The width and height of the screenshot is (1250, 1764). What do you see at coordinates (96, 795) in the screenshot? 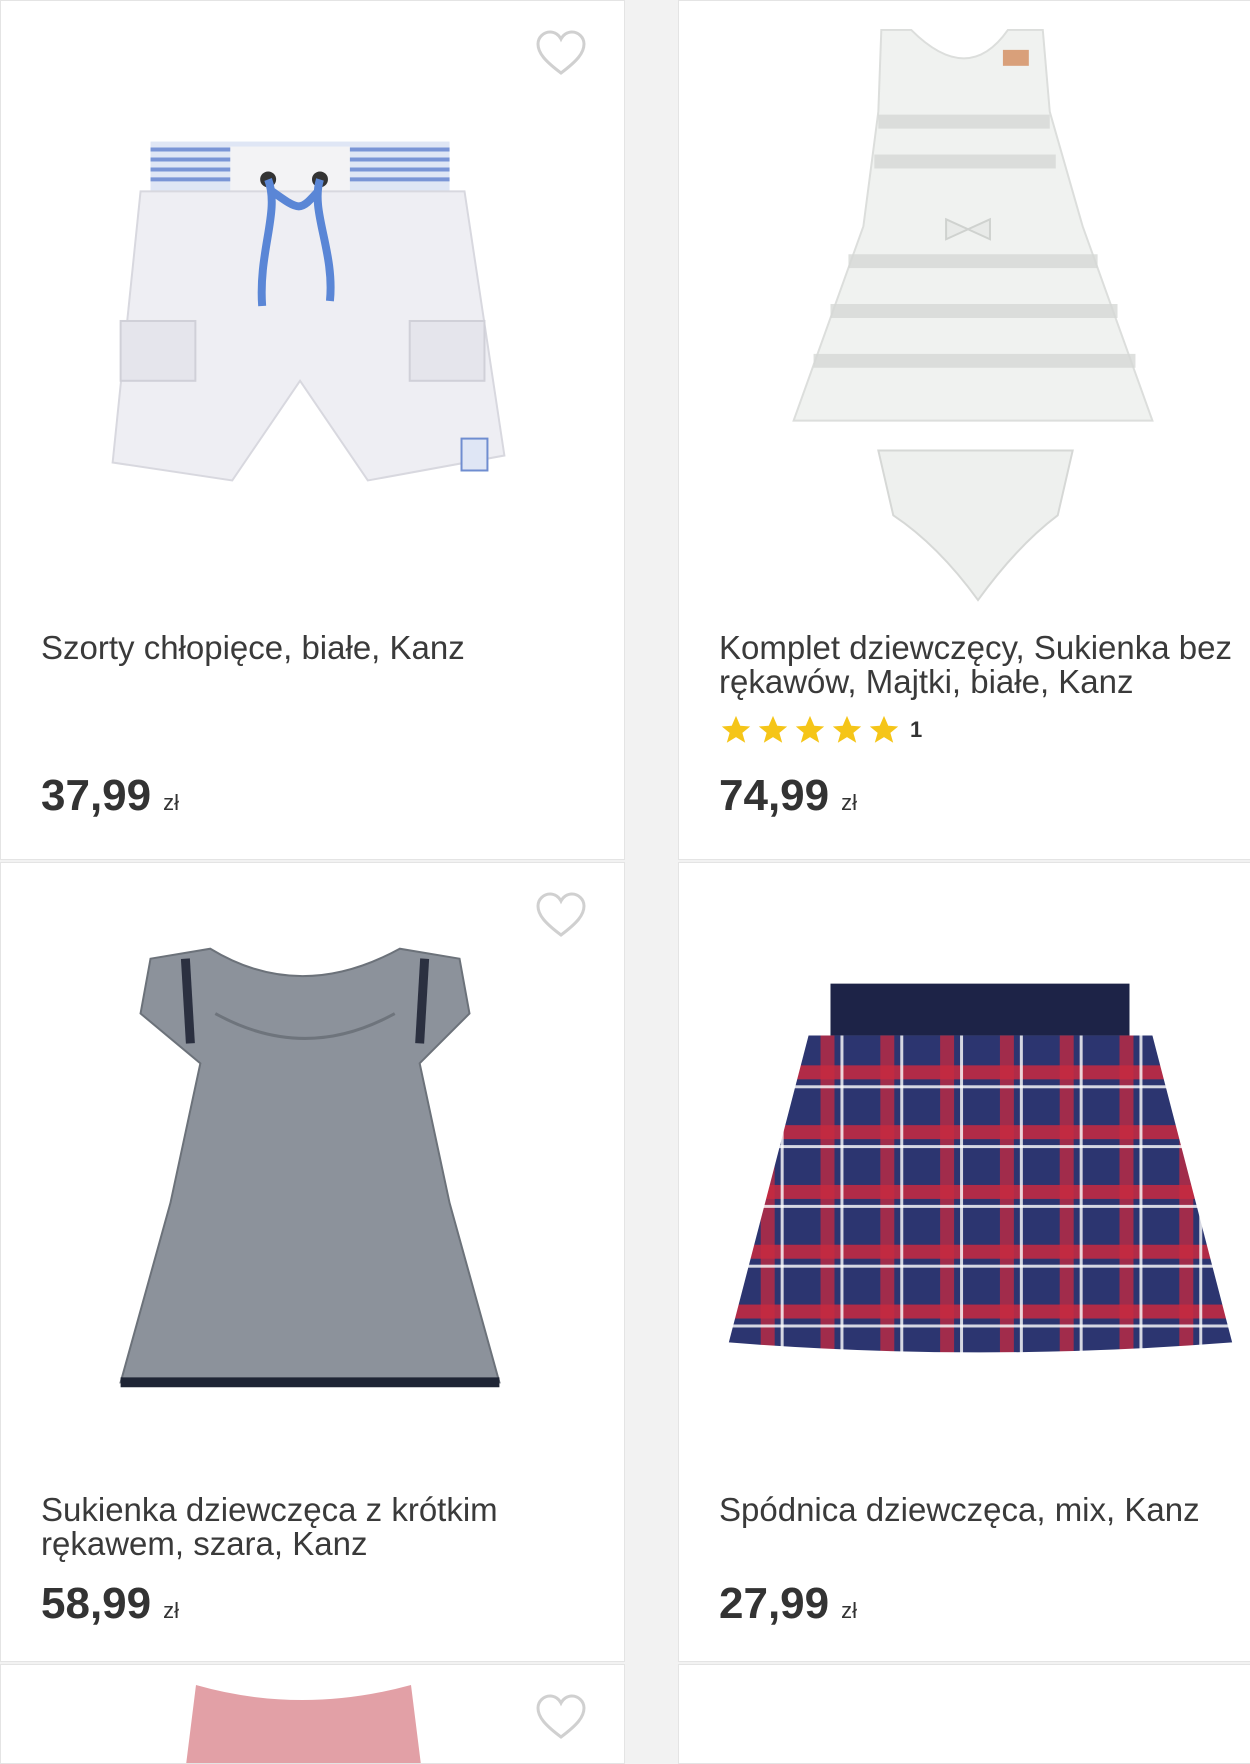
I see `price-amount: 37,99` at bounding box center [96, 795].